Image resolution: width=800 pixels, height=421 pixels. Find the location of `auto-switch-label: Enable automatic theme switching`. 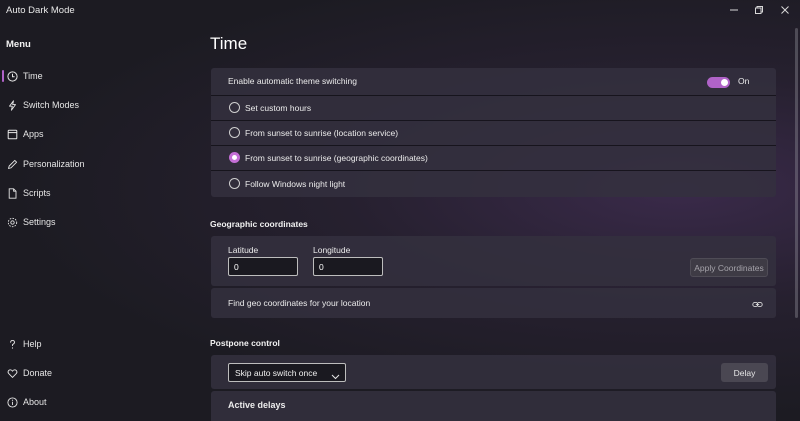

auto-switch-label: Enable automatic theme switching is located at coordinates (292, 81).